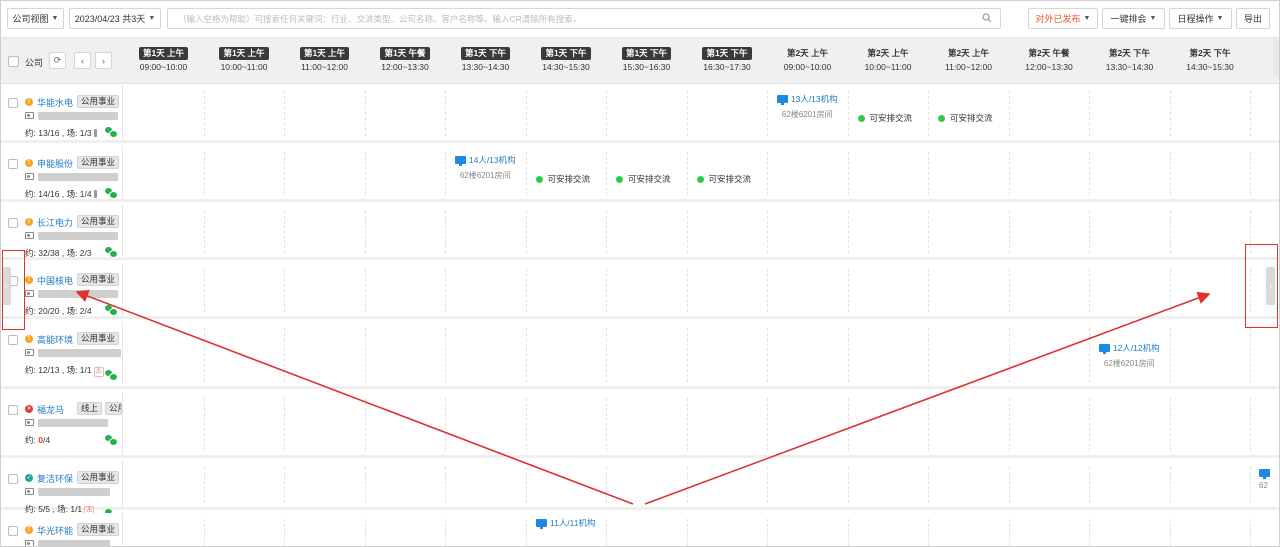  What do you see at coordinates (405, 67) in the screenshot?
I see `slot-time-label: 12:00~13:30` at bounding box center [405, 67].